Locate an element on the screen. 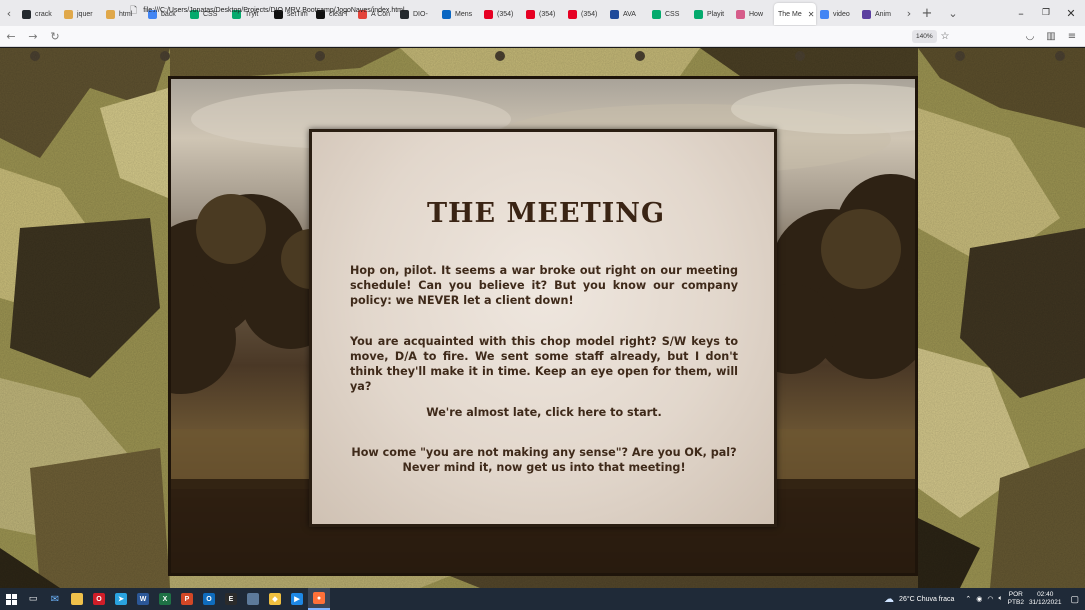  file-explorer-icon is located at coordinates (77, 599).